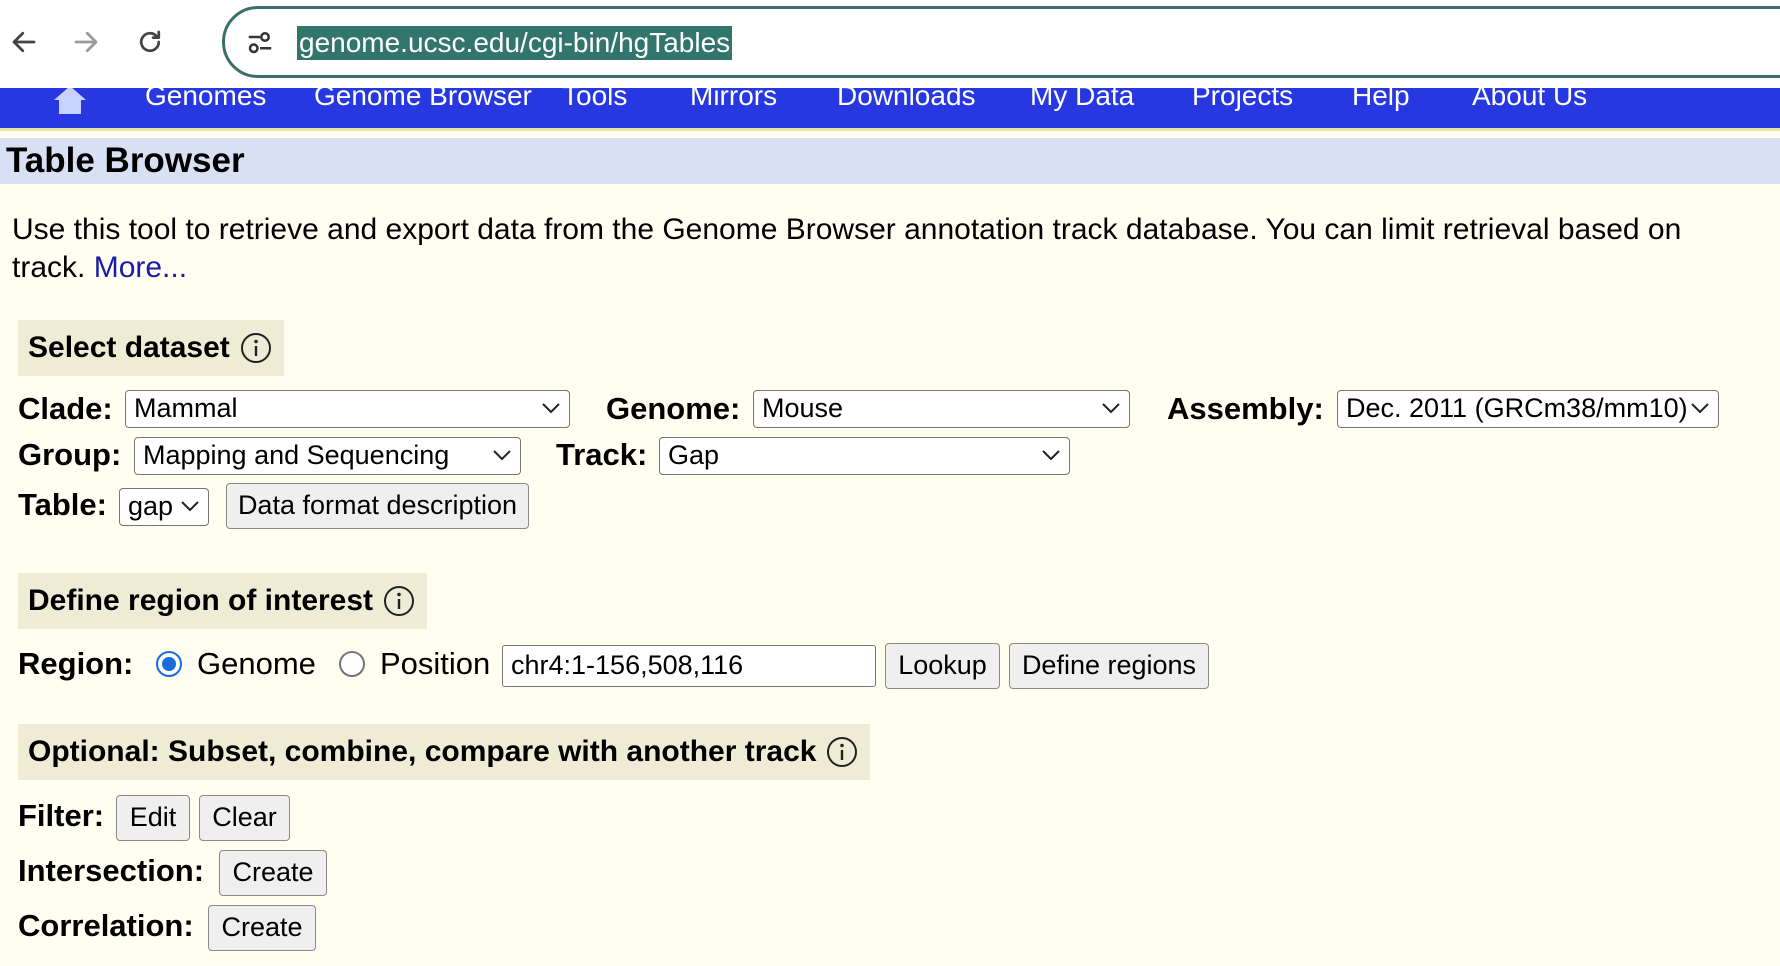 The image size is (1780, 966). What do you see at coordinates (890, 129) in the screenshot?
I see `nav-divider` at bounding box center [890, 129].